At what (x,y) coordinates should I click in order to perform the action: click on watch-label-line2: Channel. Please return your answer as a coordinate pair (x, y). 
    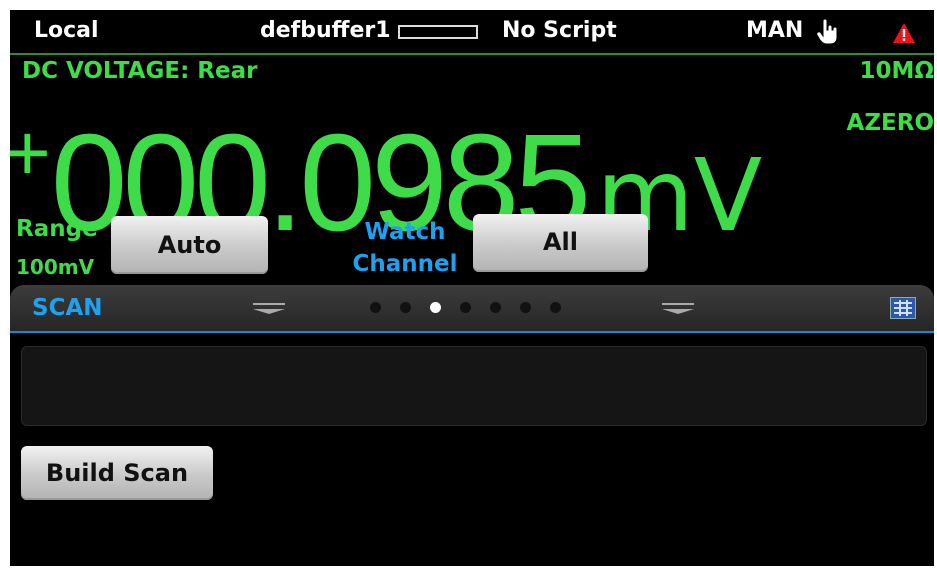
    Looking at the image, I should click on (405, 264).